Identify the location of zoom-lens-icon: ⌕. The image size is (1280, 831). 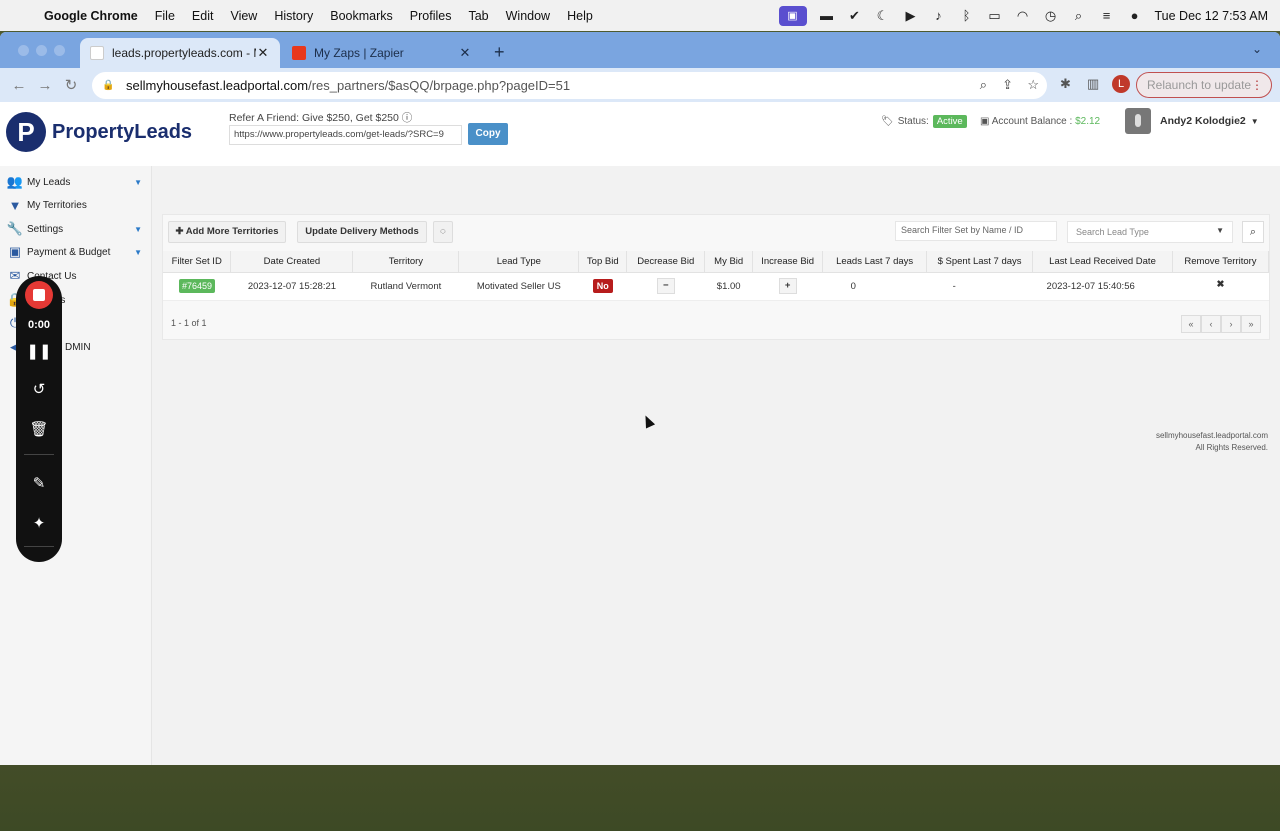
(983, 85).